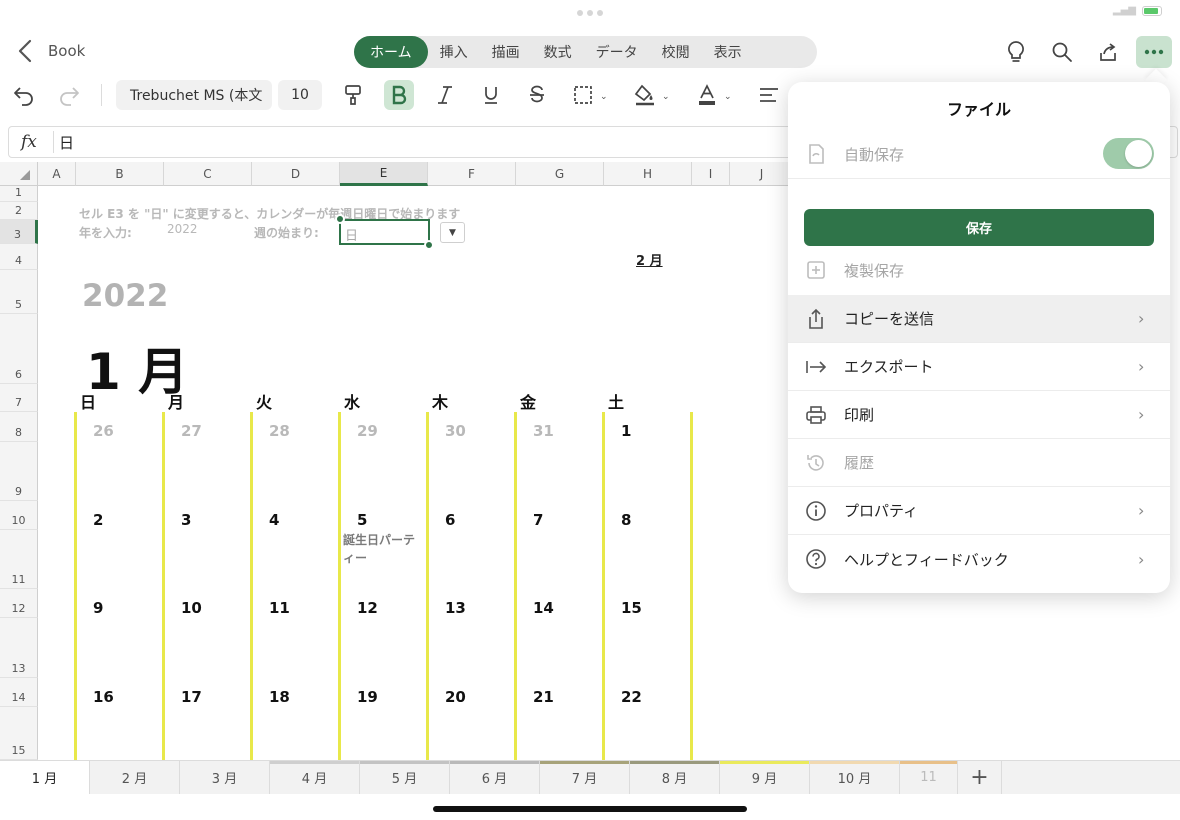 This screenshot has width=1180, height=820. I want to click on day-cell: 30, so click(455, 431).